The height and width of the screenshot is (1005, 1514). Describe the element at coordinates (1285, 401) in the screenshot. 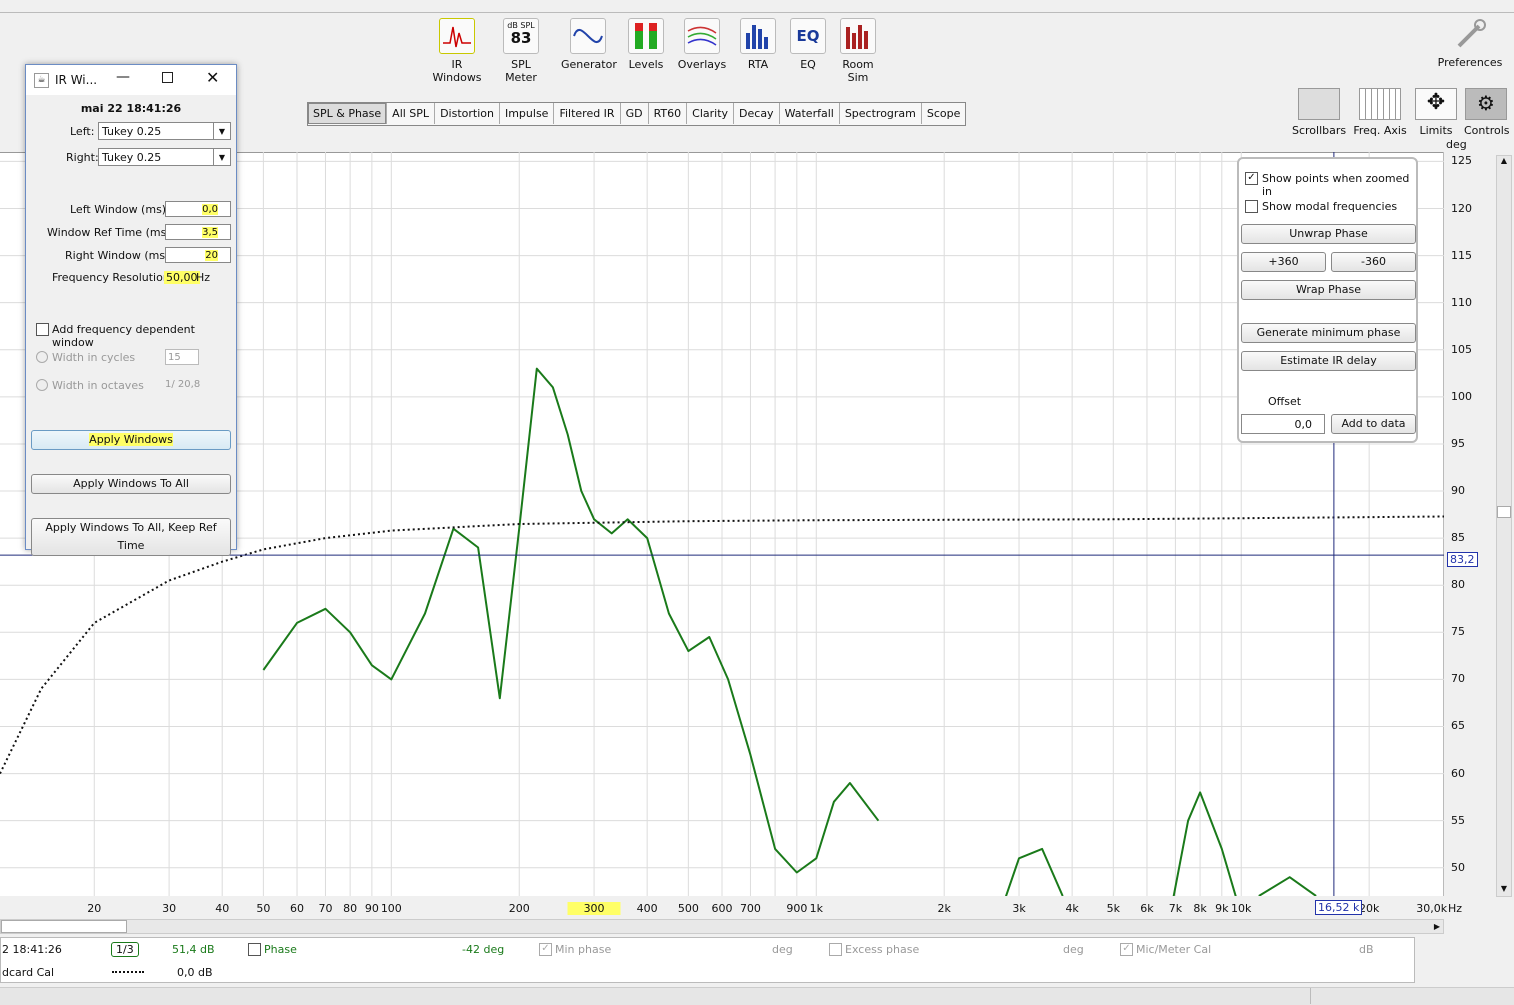

I see `offset-label: Offset` at that location.